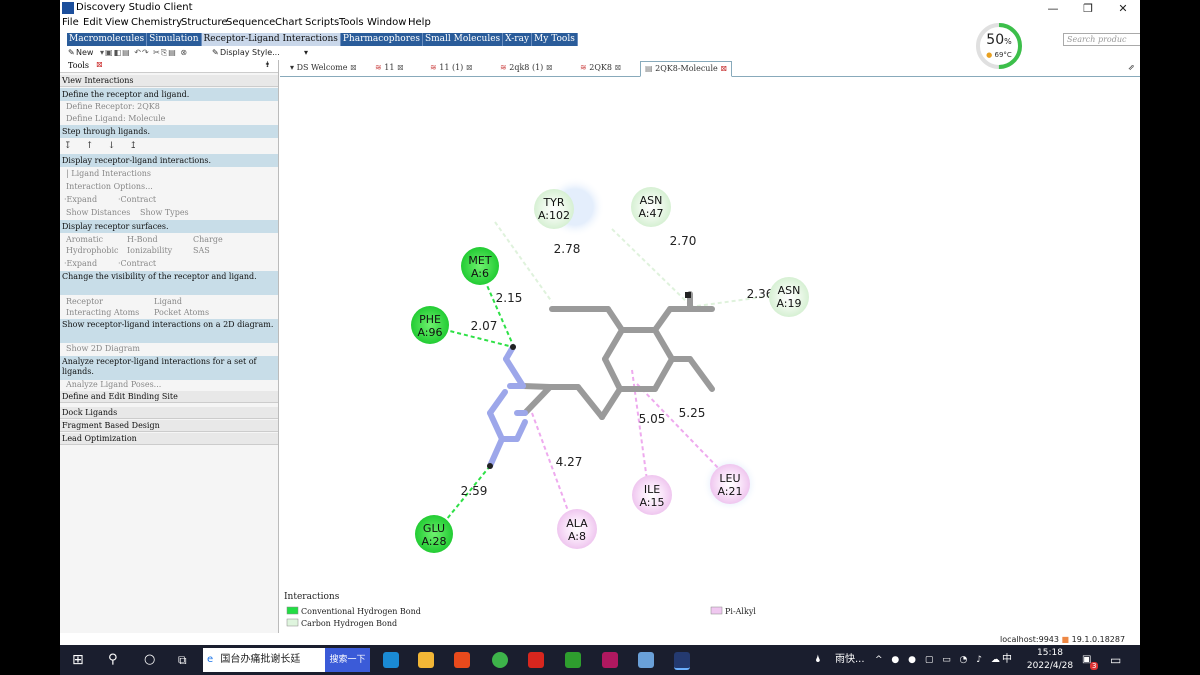 The width and height of the screenshot is (1200, 675). Describe the element at coordinates (169, 131) in the screenshot. I see `step-header: Step through ligands.` at that location.